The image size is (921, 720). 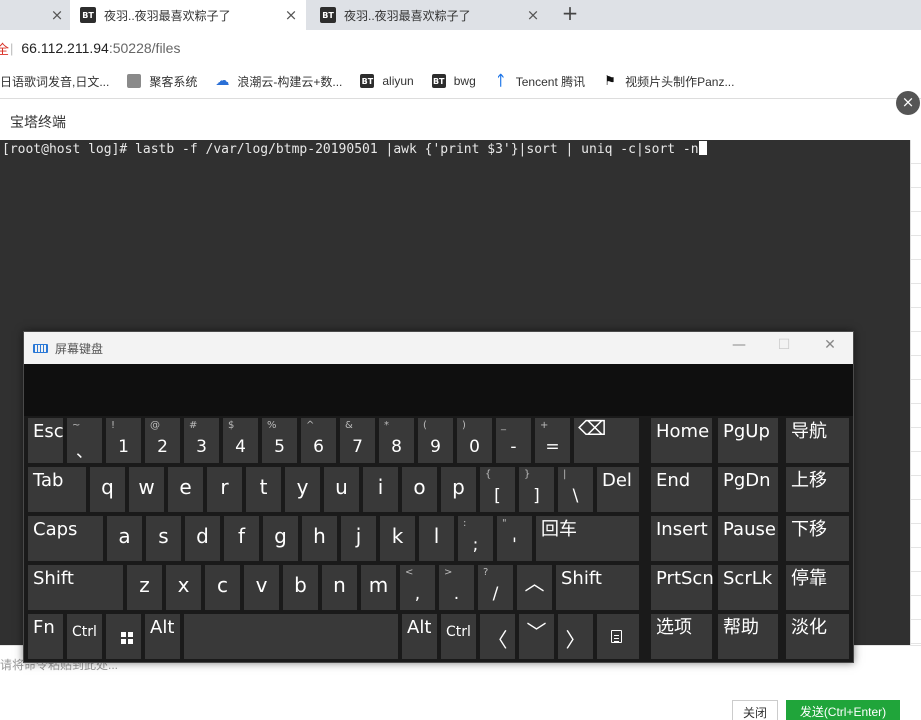 What do you see at coordinates (739, 347) in the screenshot?
I see `minimize-button: —` at bounding box center [739, 347].